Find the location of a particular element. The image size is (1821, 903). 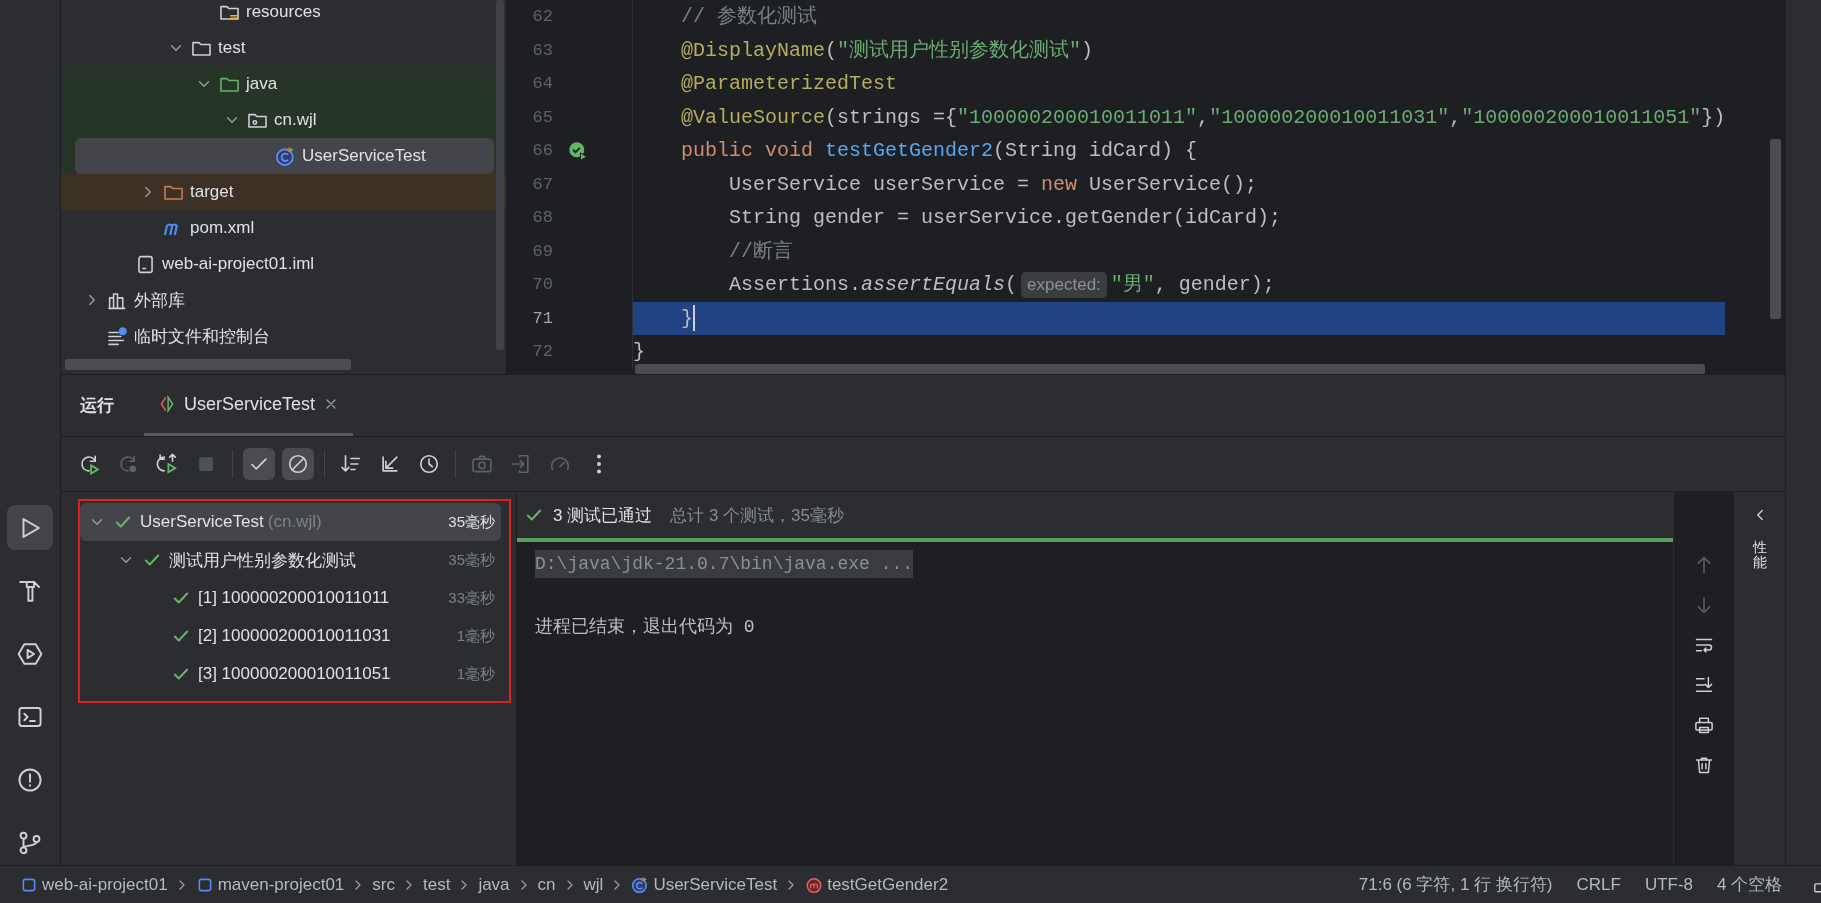

code-line: @ParameterizedTest is located at coordinates (789, 84).